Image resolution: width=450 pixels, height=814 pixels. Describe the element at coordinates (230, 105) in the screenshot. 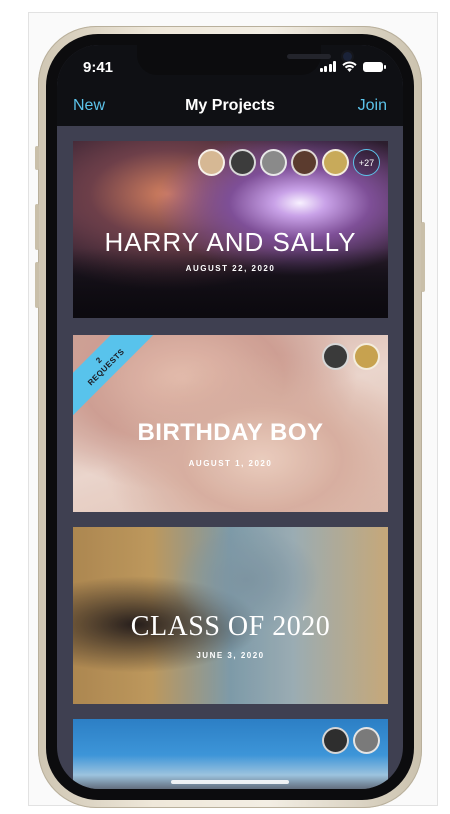

I see `page-title: My Projects` at that location.